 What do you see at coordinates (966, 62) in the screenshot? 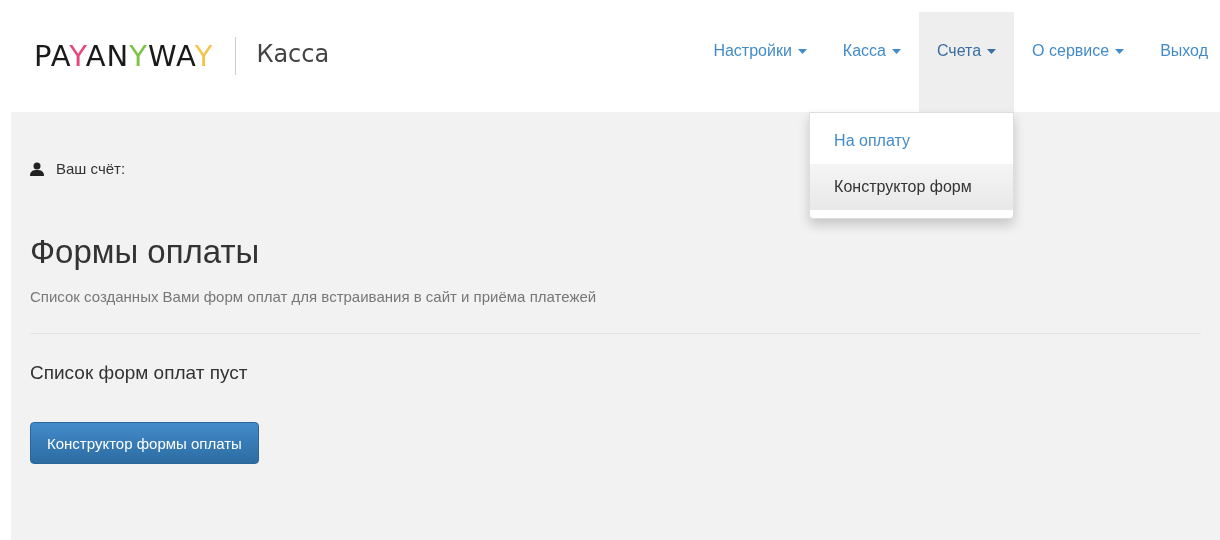
I see `nav-item: Счета` at bounding box center [966, 62].